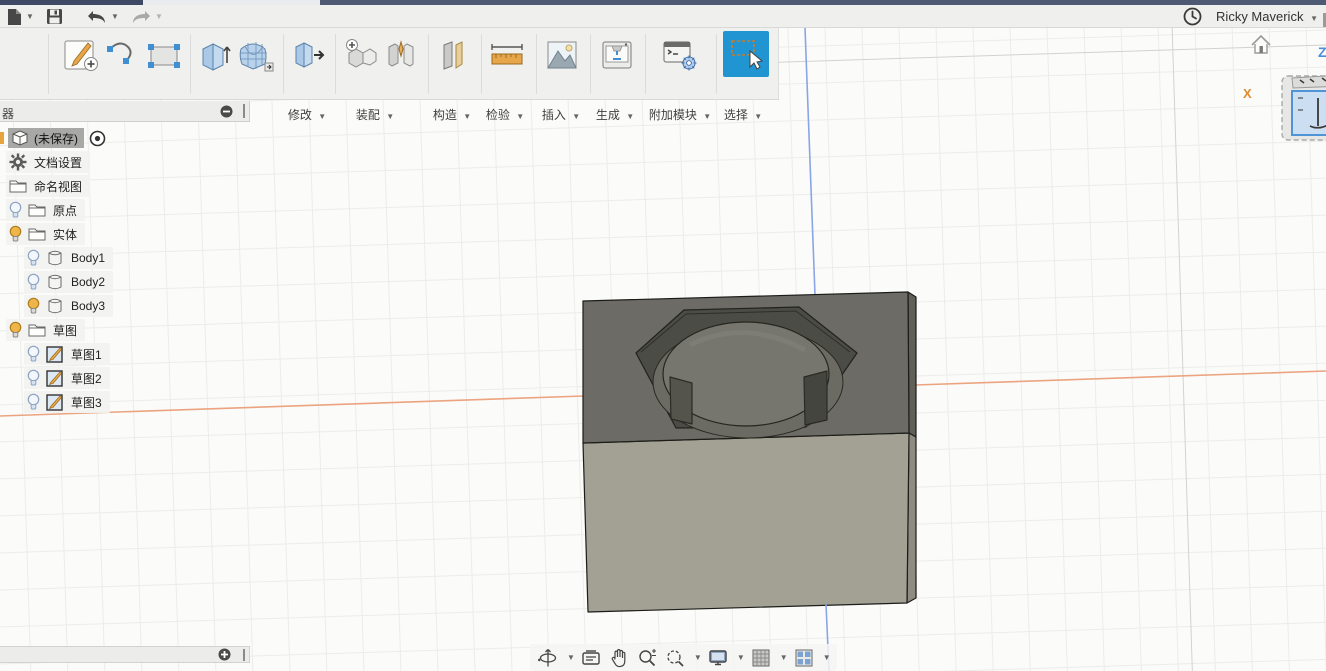 This screenshot has width=1326, height=671. I want to click on model-front-face, so click(746, 522).